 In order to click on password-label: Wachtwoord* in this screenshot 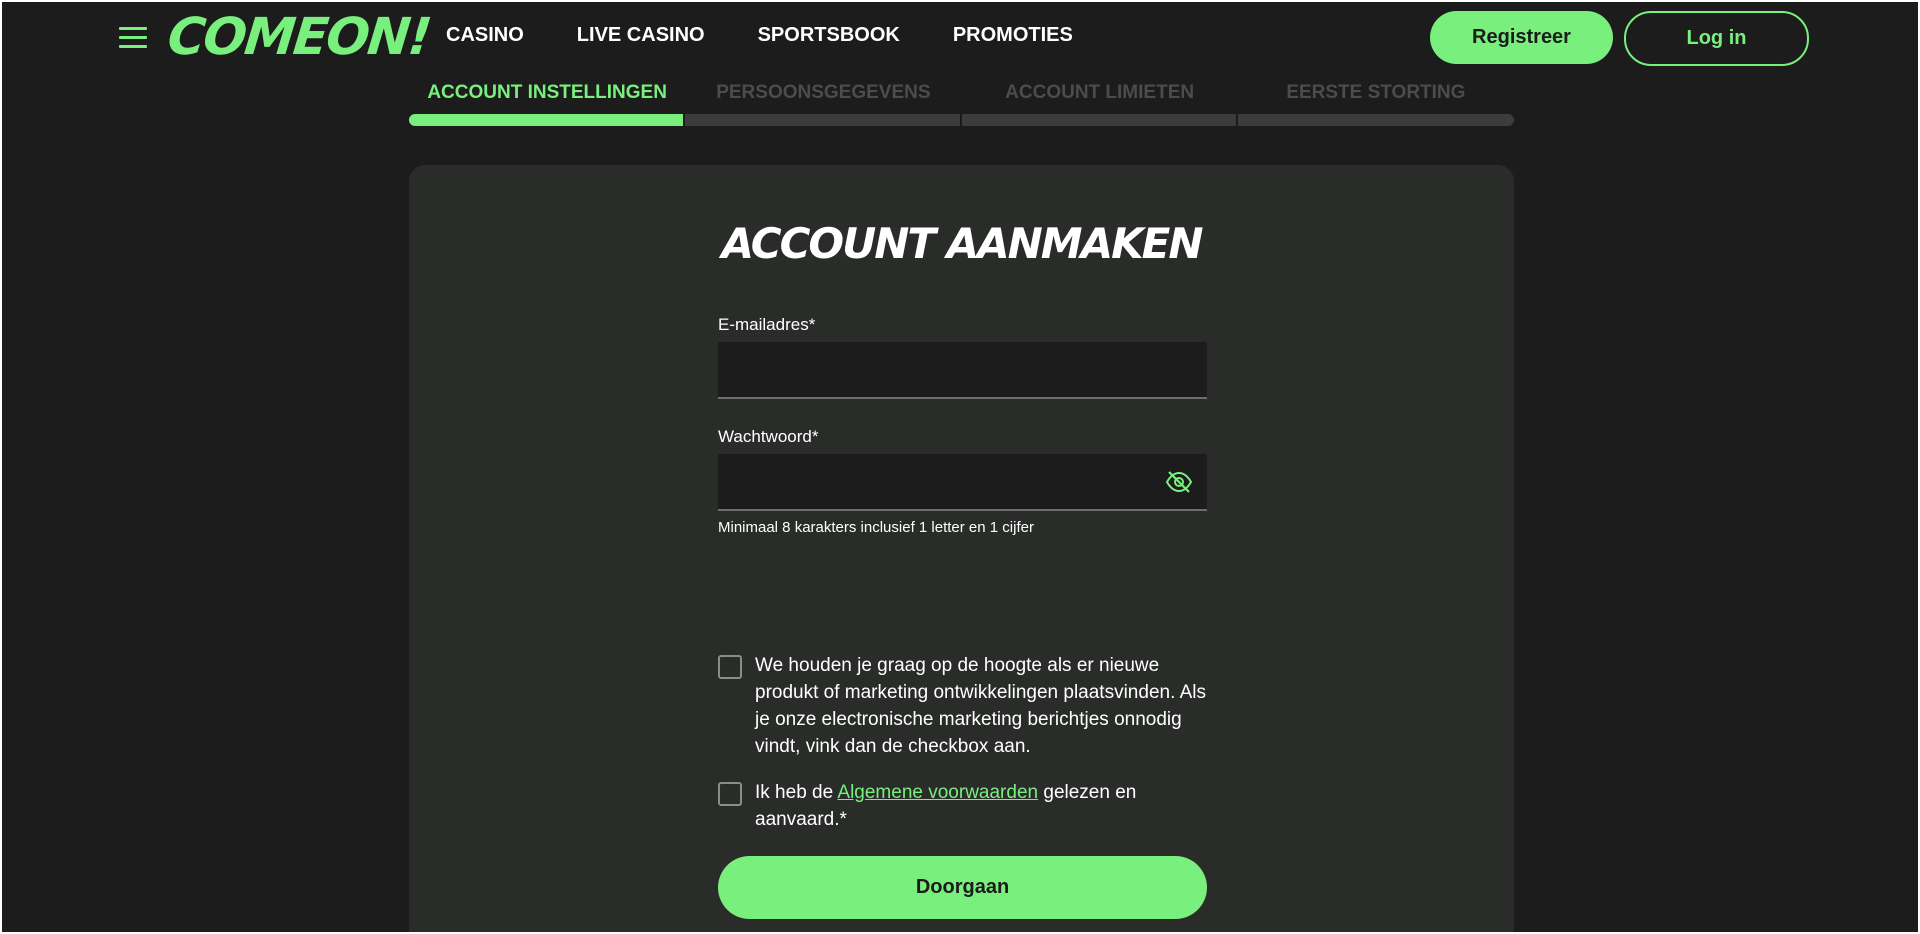, I will do `click(768, 436)`.